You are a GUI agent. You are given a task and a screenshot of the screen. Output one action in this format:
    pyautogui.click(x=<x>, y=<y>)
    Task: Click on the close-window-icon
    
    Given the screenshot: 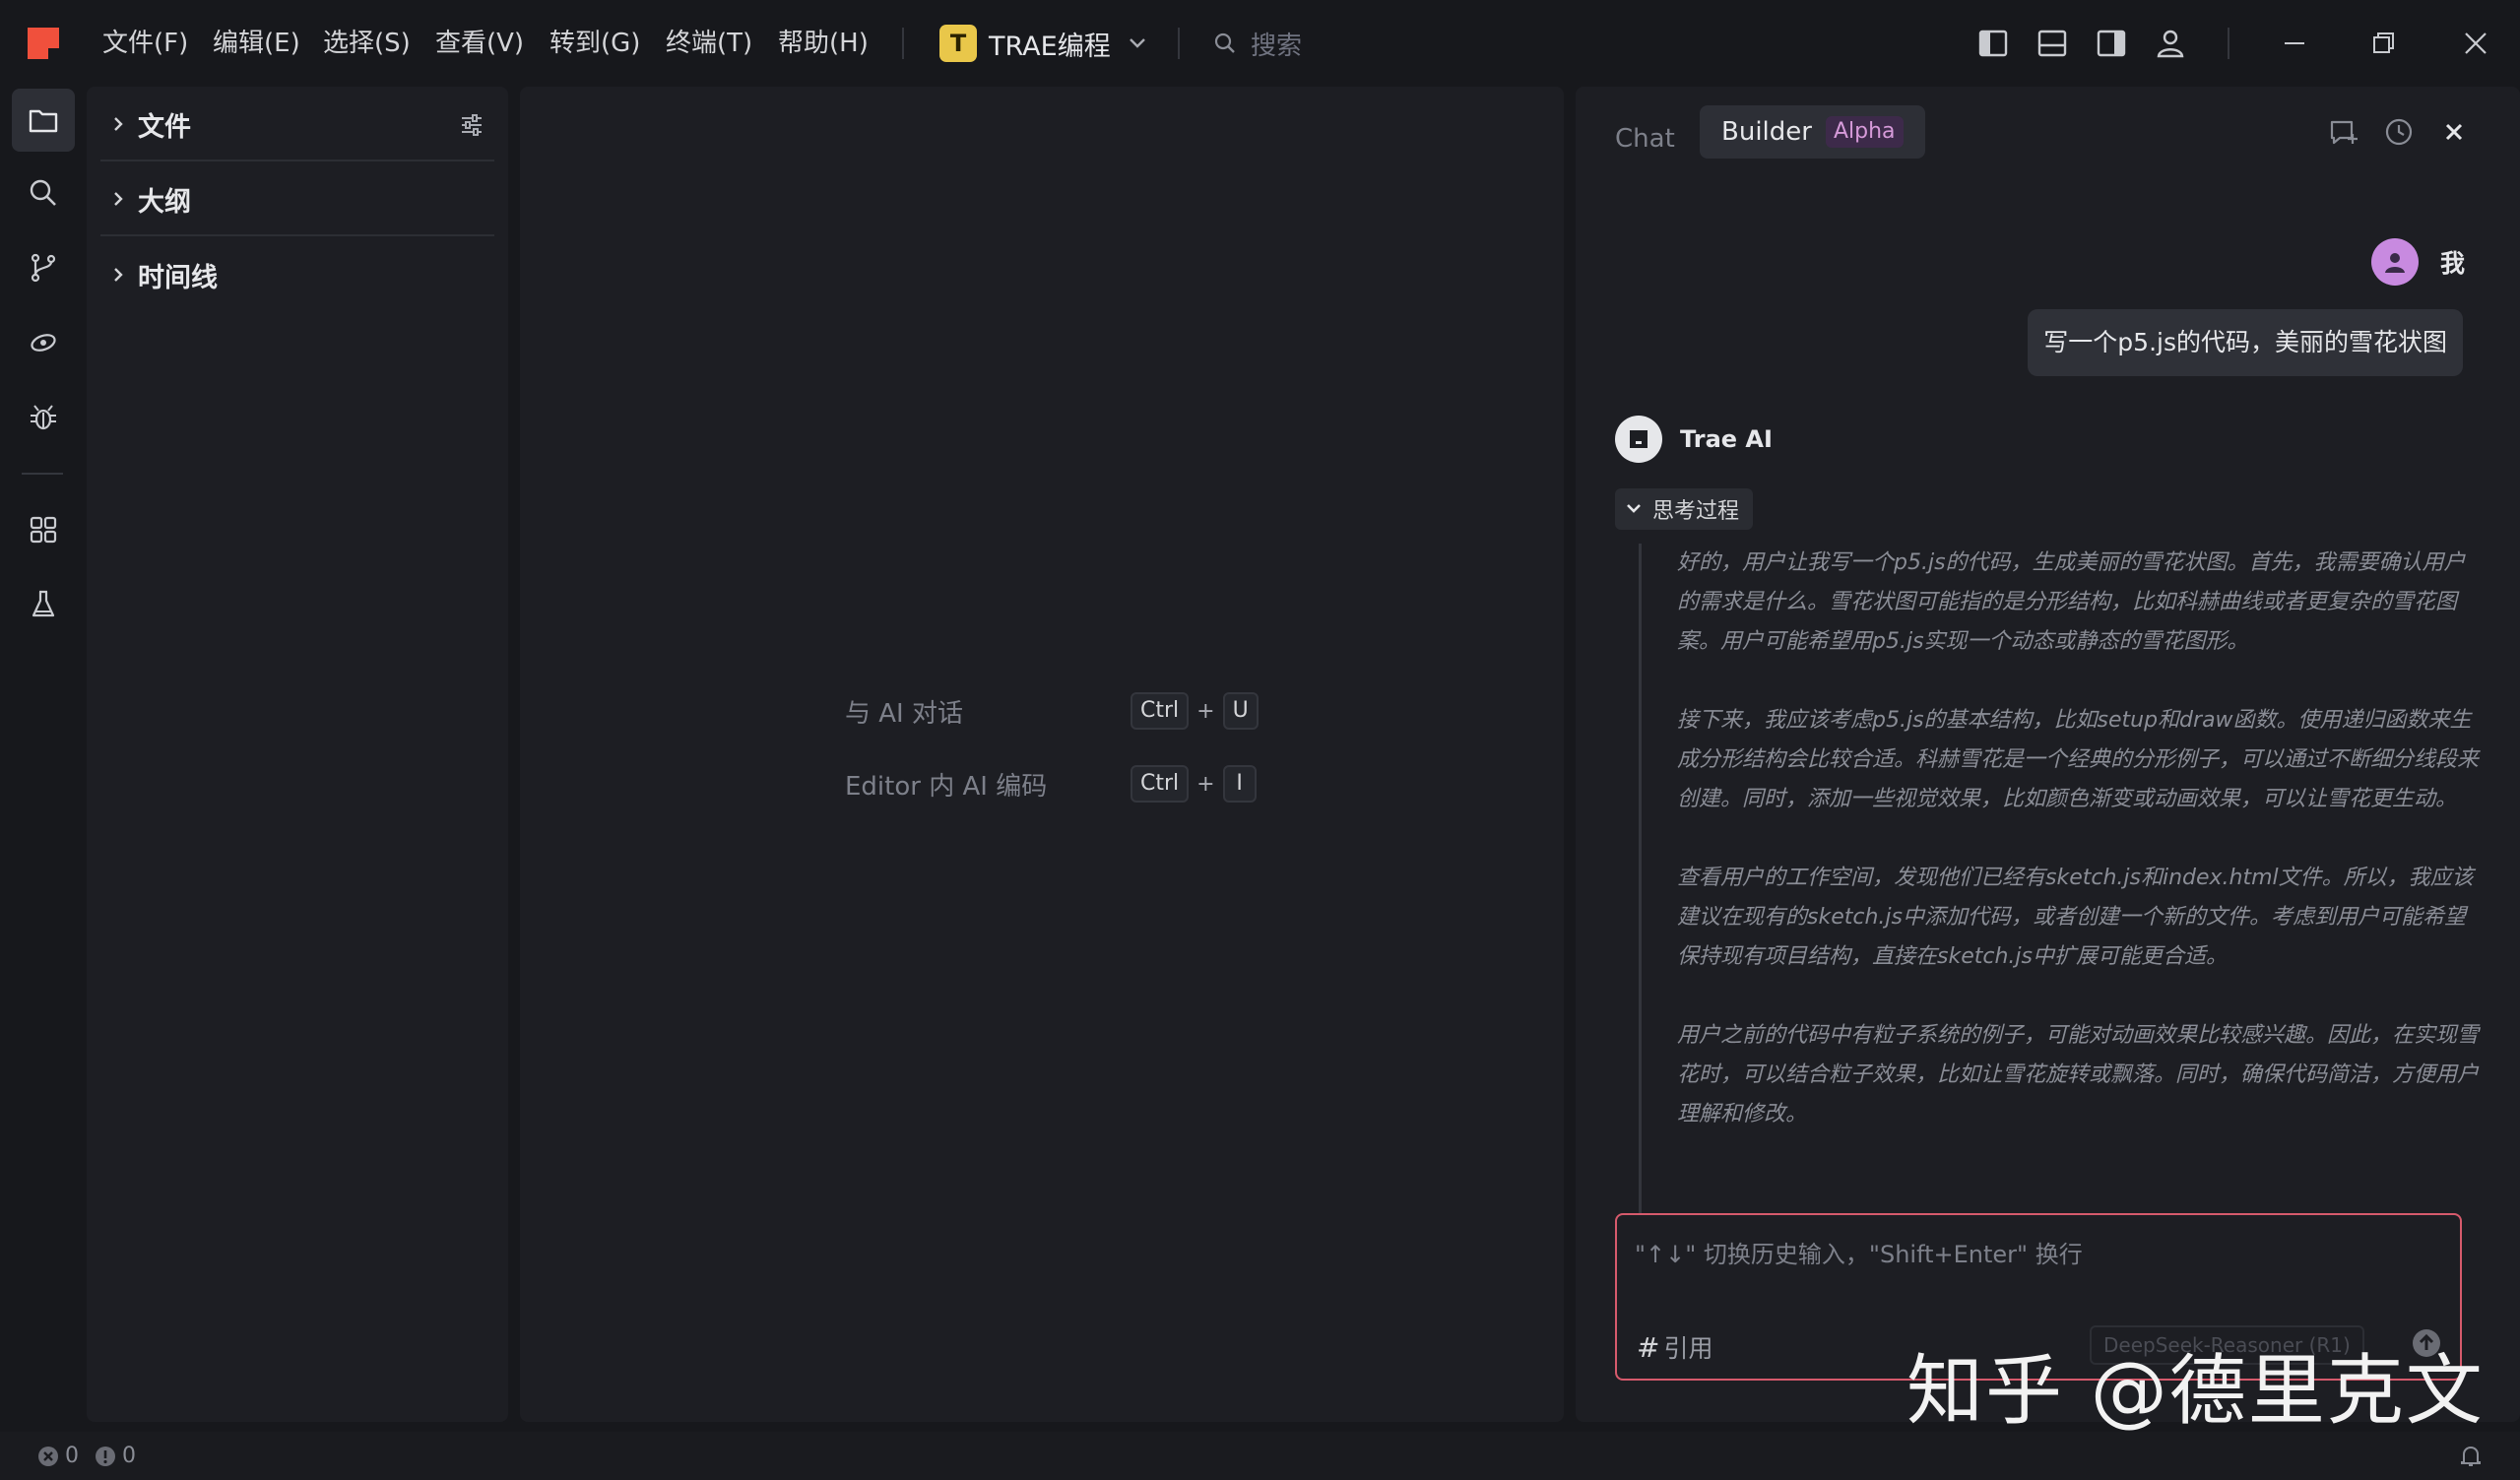 What is the action you would take?
    pyautogui.click(x=2475, y=43)
    